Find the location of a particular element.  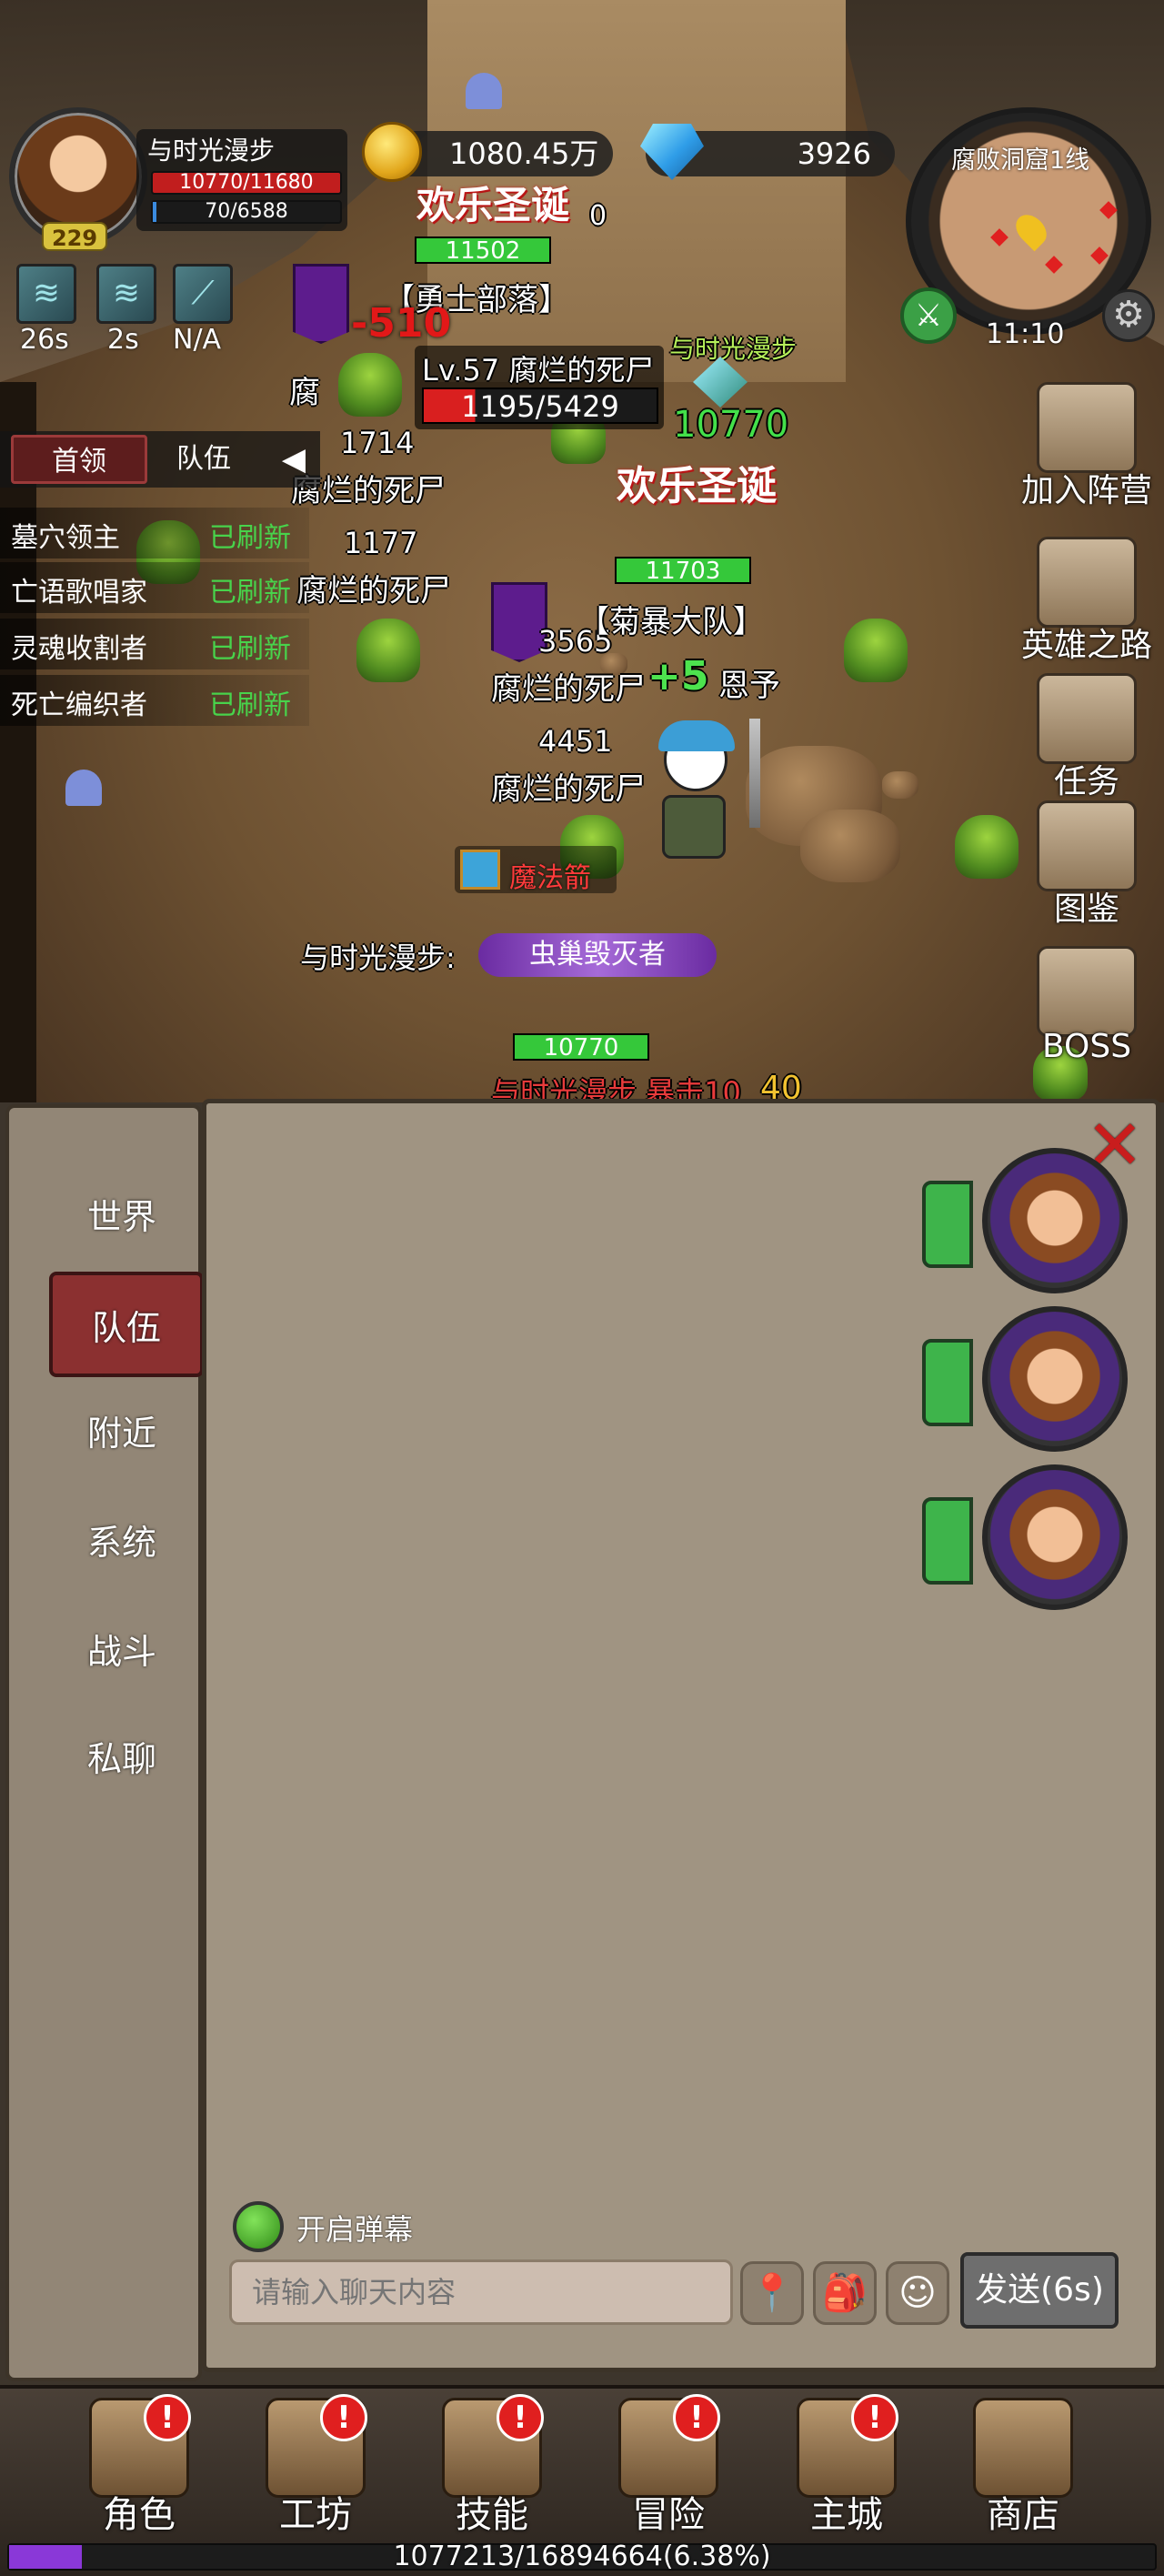

channel-team: 队伍 is located at coordinates (127, 1324).